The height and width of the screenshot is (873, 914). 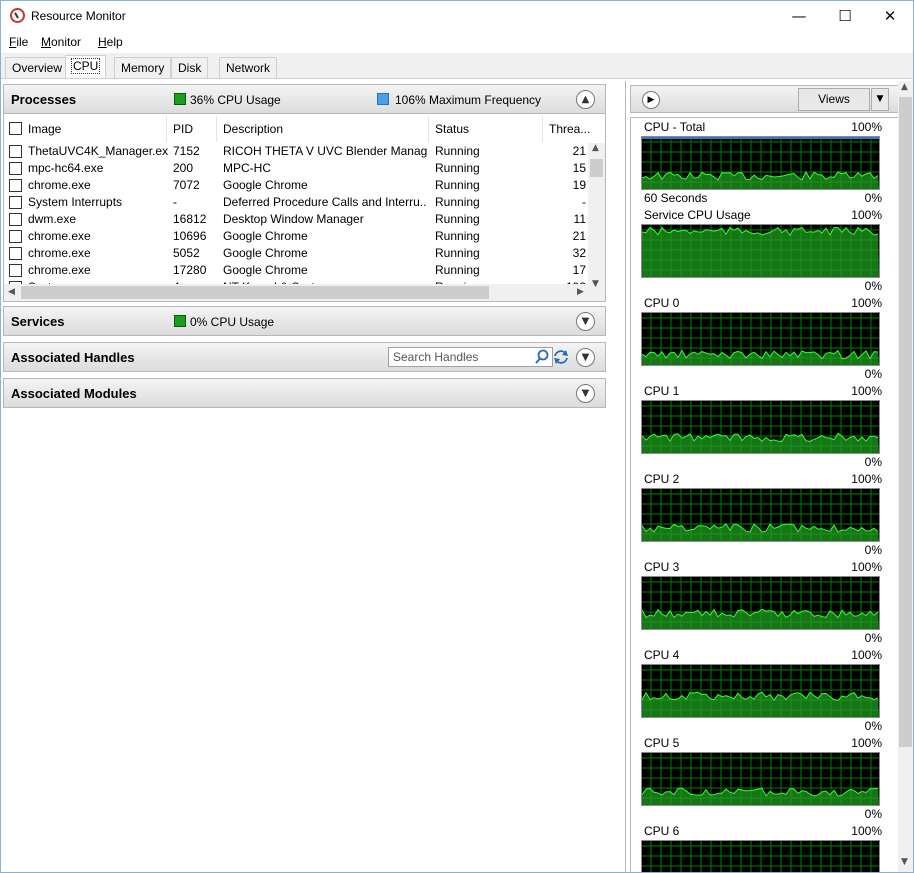 What do you see at coordinates (66, 168) in the screenshot?
I see `cell-image: mpc-hc64.exe` at bounding box center [66, 168].